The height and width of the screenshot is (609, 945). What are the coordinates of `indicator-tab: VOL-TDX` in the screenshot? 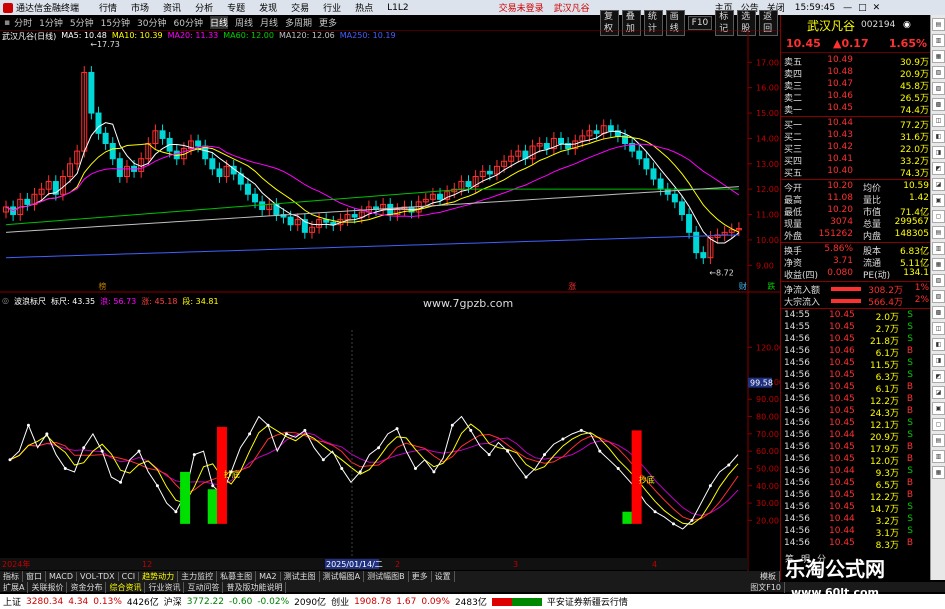 It's located at (98, 576).